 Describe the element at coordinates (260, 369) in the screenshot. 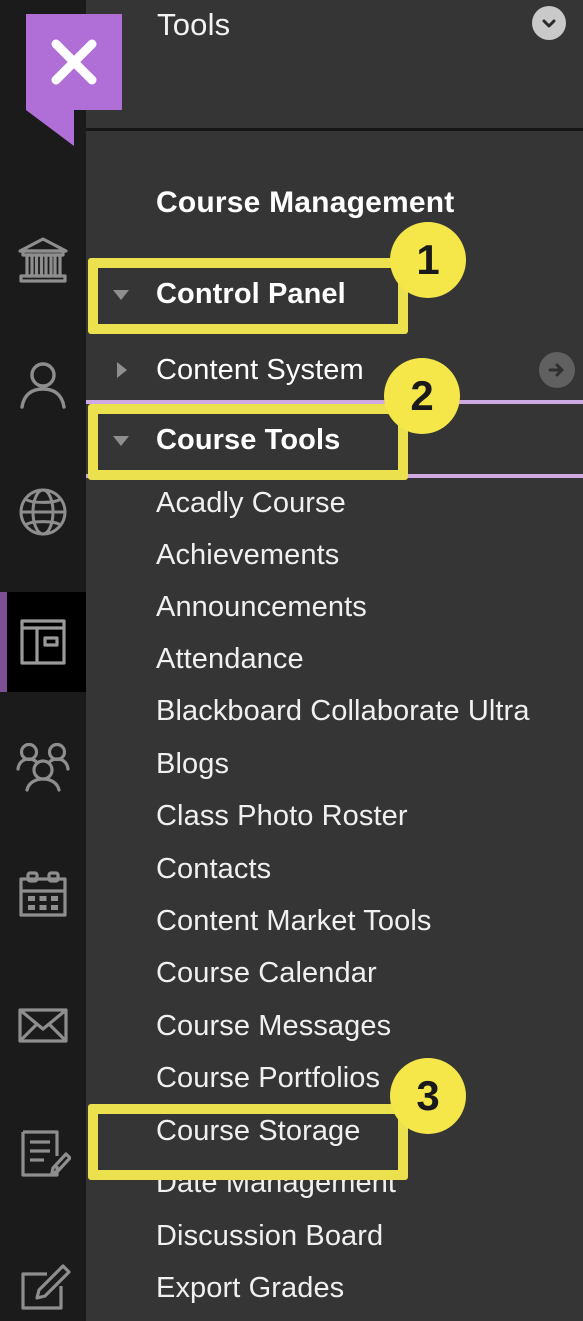

I see `group-label-content-system: Content System` at that location.